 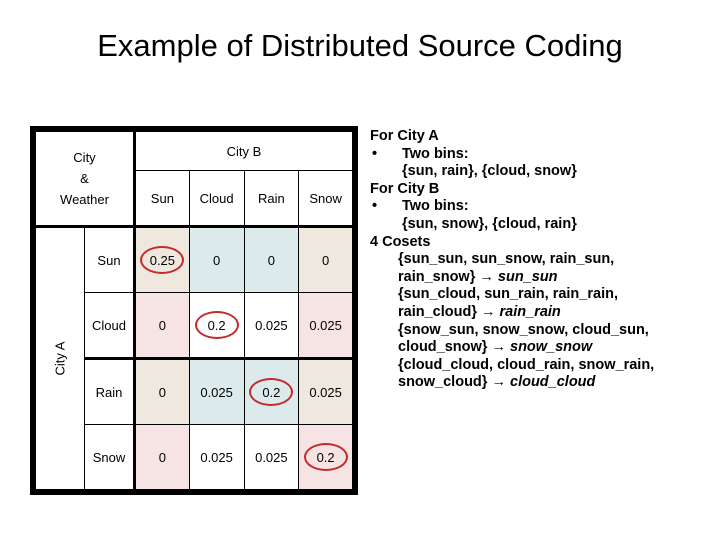 What do you see at coordinates (271, 199) in the screenshot?
I see `column-header-rain: Rain` at bounding box center [271, 199].